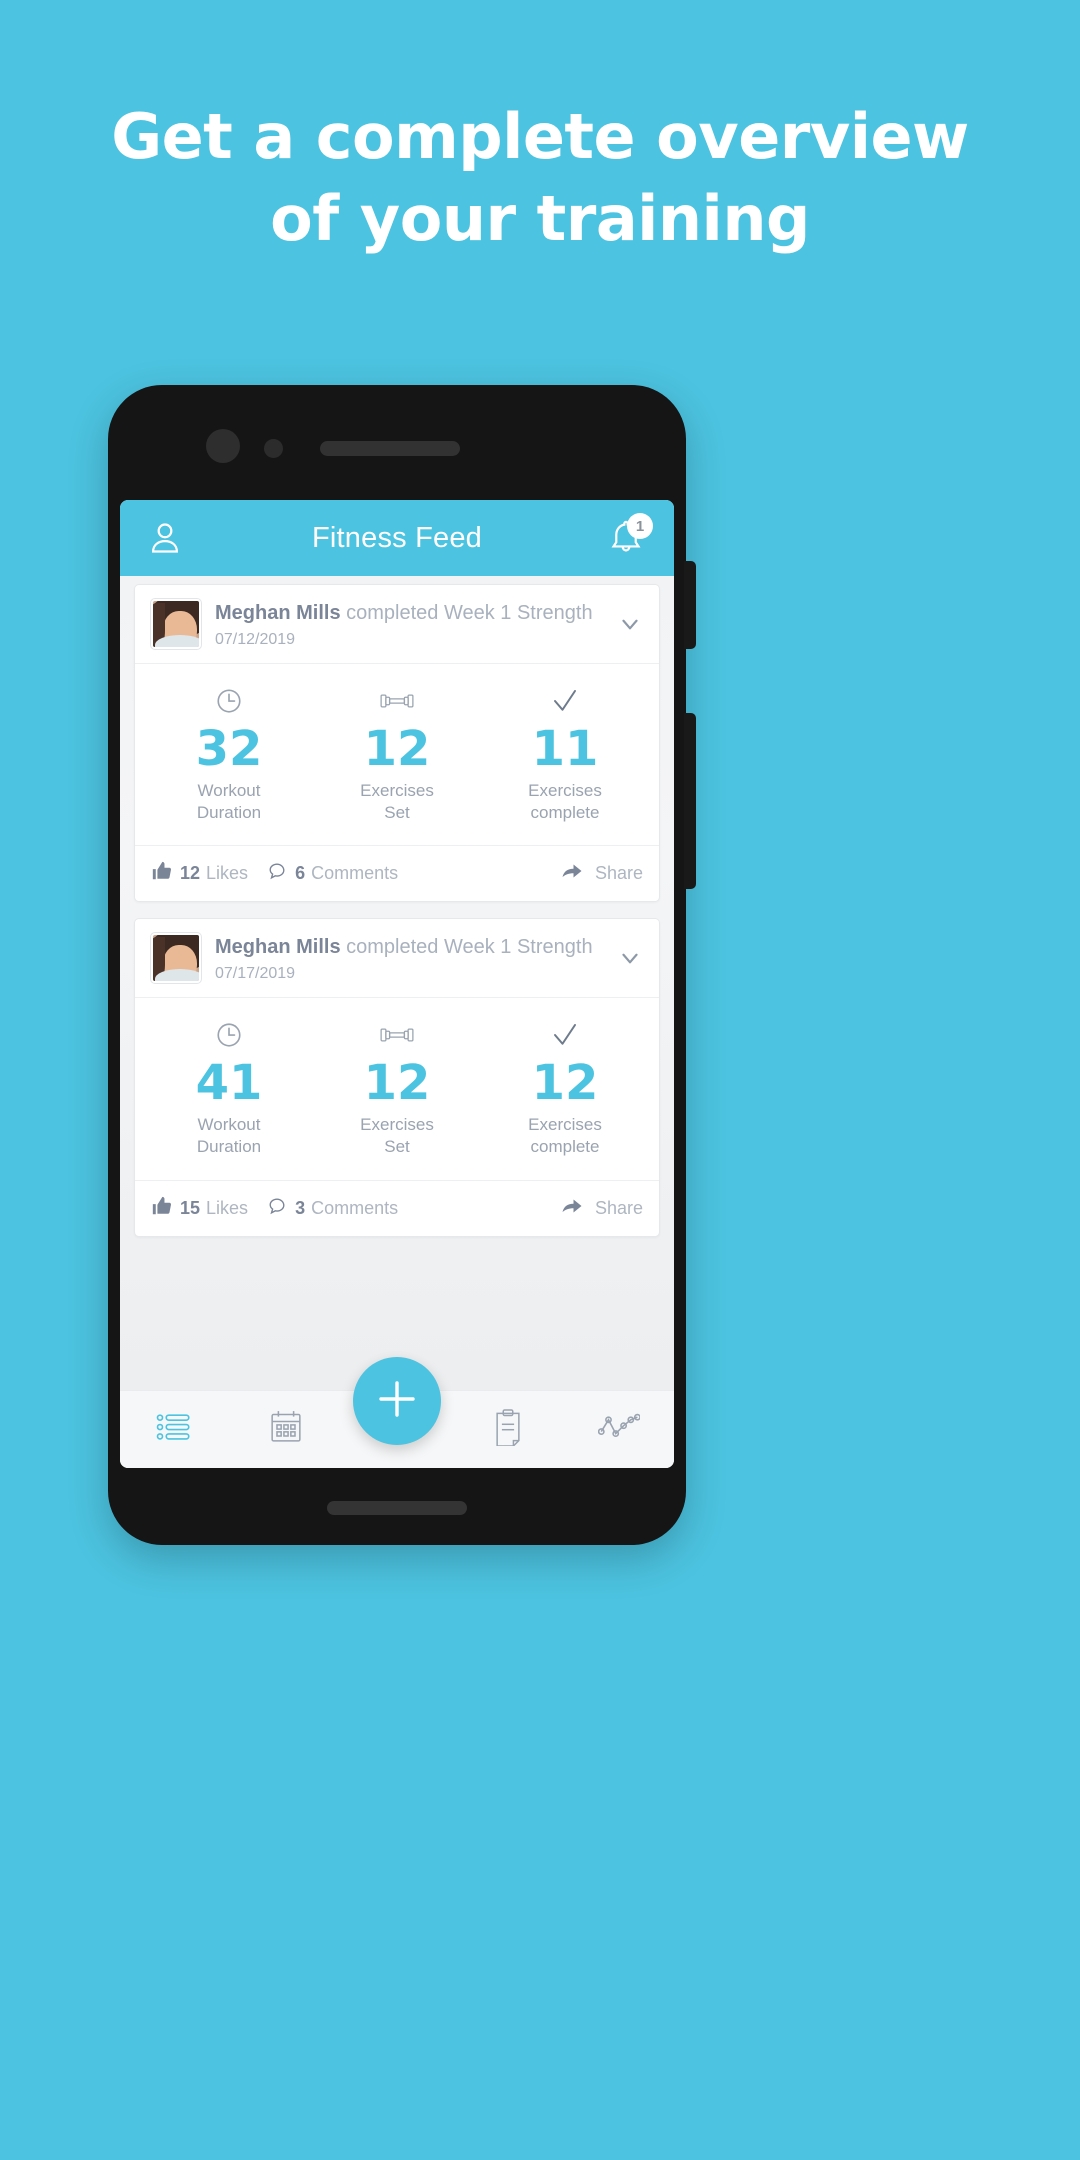  I want to click on stat-value: 41, so click(229, 1083).